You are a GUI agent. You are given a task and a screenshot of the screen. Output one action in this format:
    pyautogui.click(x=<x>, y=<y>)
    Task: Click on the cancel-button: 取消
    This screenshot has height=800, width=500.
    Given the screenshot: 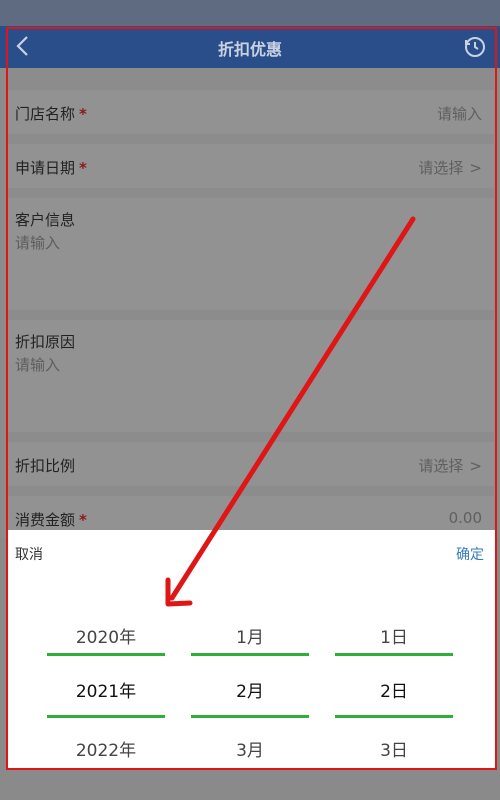 What is the action you would take?
    pyautogui.click(x=29, y=554)
    